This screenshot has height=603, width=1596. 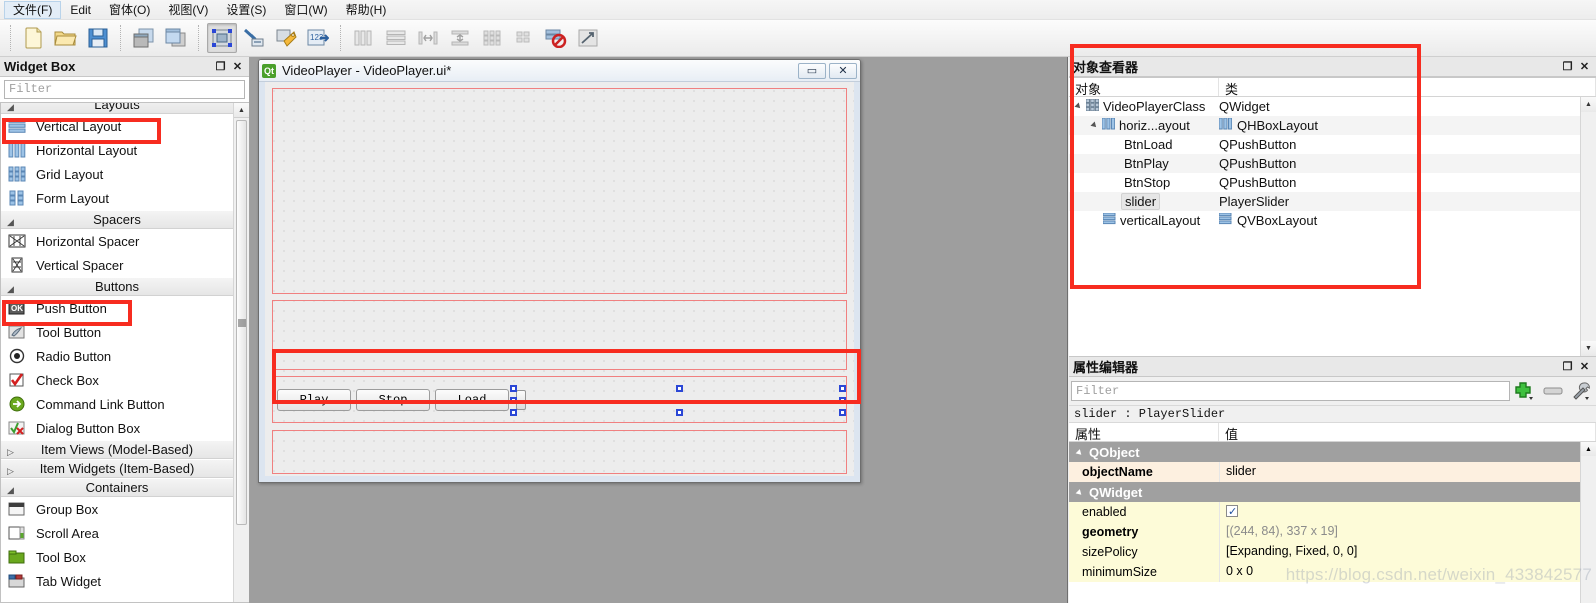 What do you see at coordinates (117, 404) in the screenshot?
I see `widget-item-command-link-button: Command Link Button` at bounding box center [117, 404].